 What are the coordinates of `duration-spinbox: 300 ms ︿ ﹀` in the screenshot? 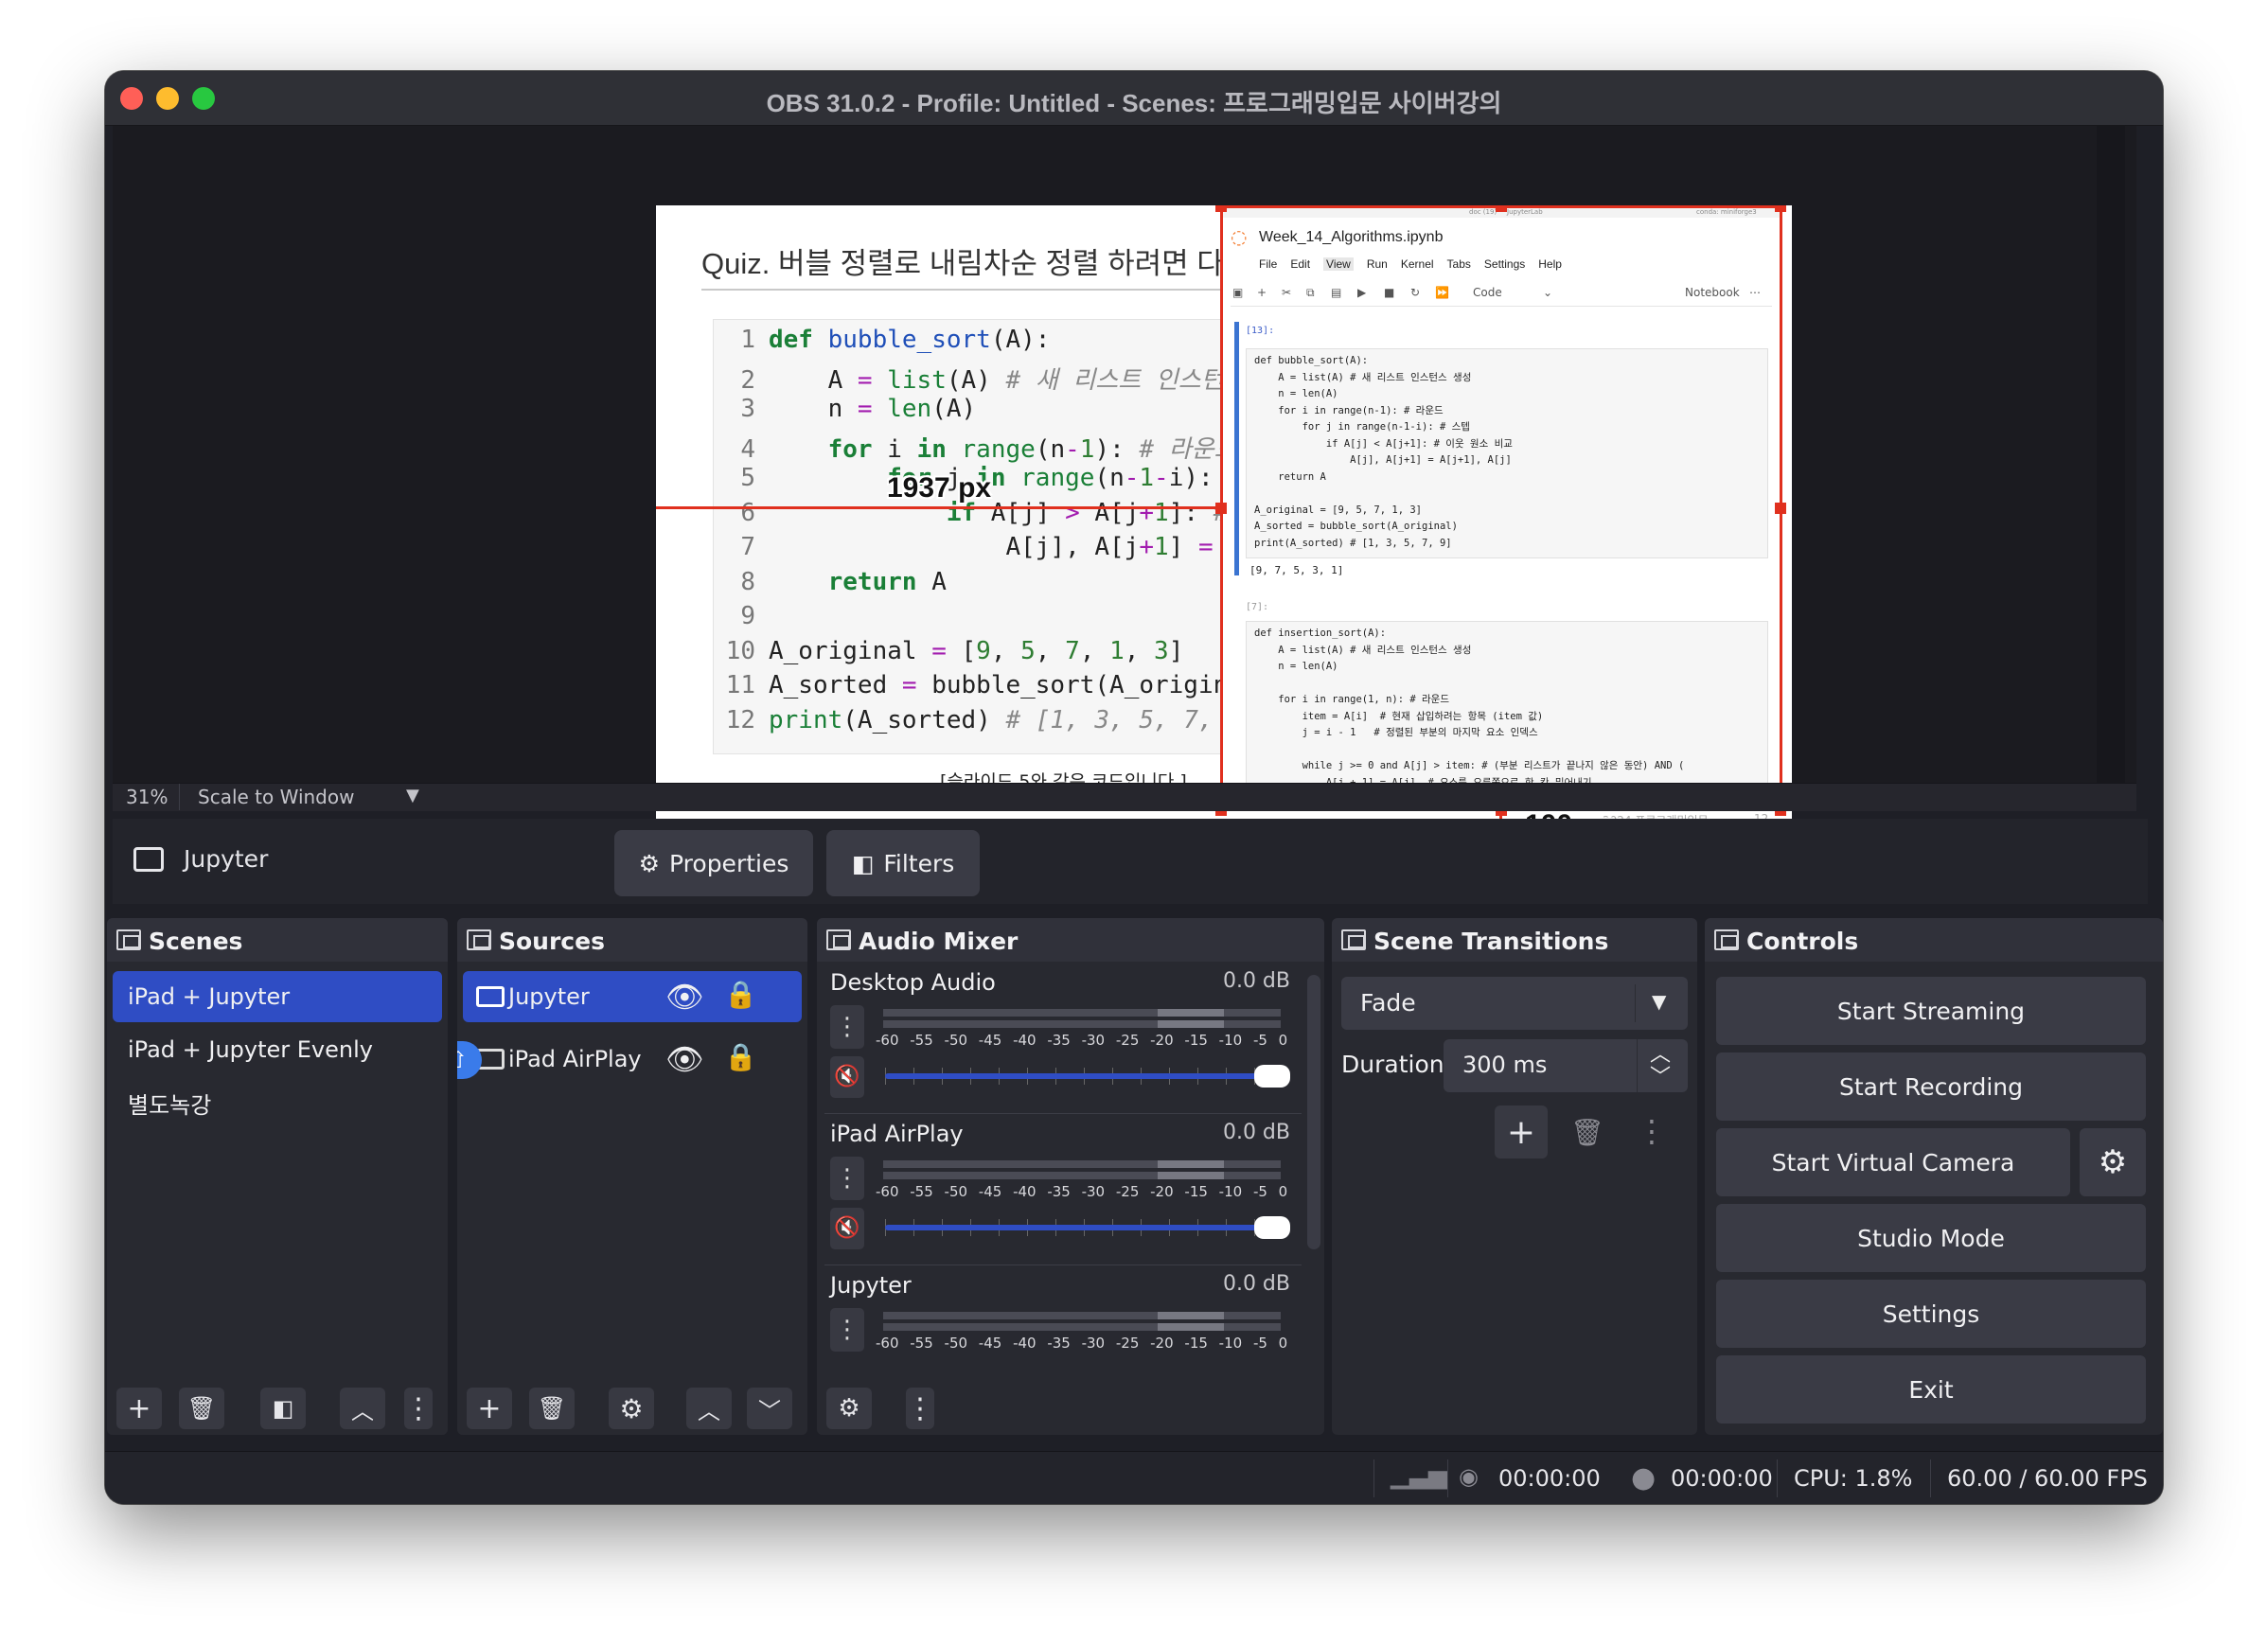 It's located at (1566, 1065).